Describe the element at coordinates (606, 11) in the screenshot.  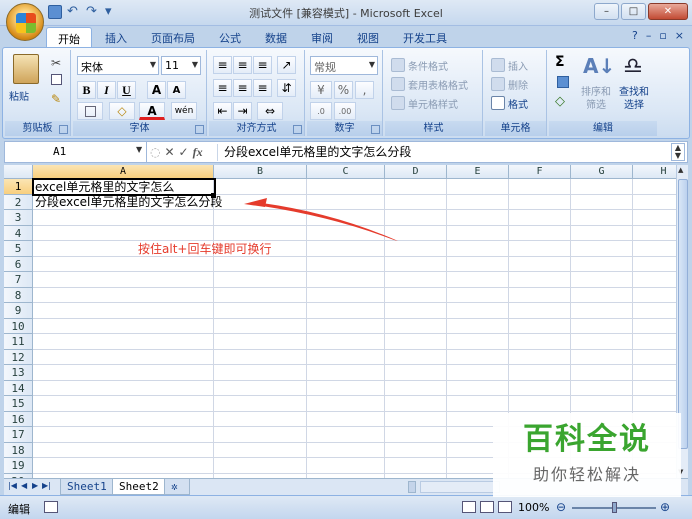
I see `minimize-button: –` at that location.